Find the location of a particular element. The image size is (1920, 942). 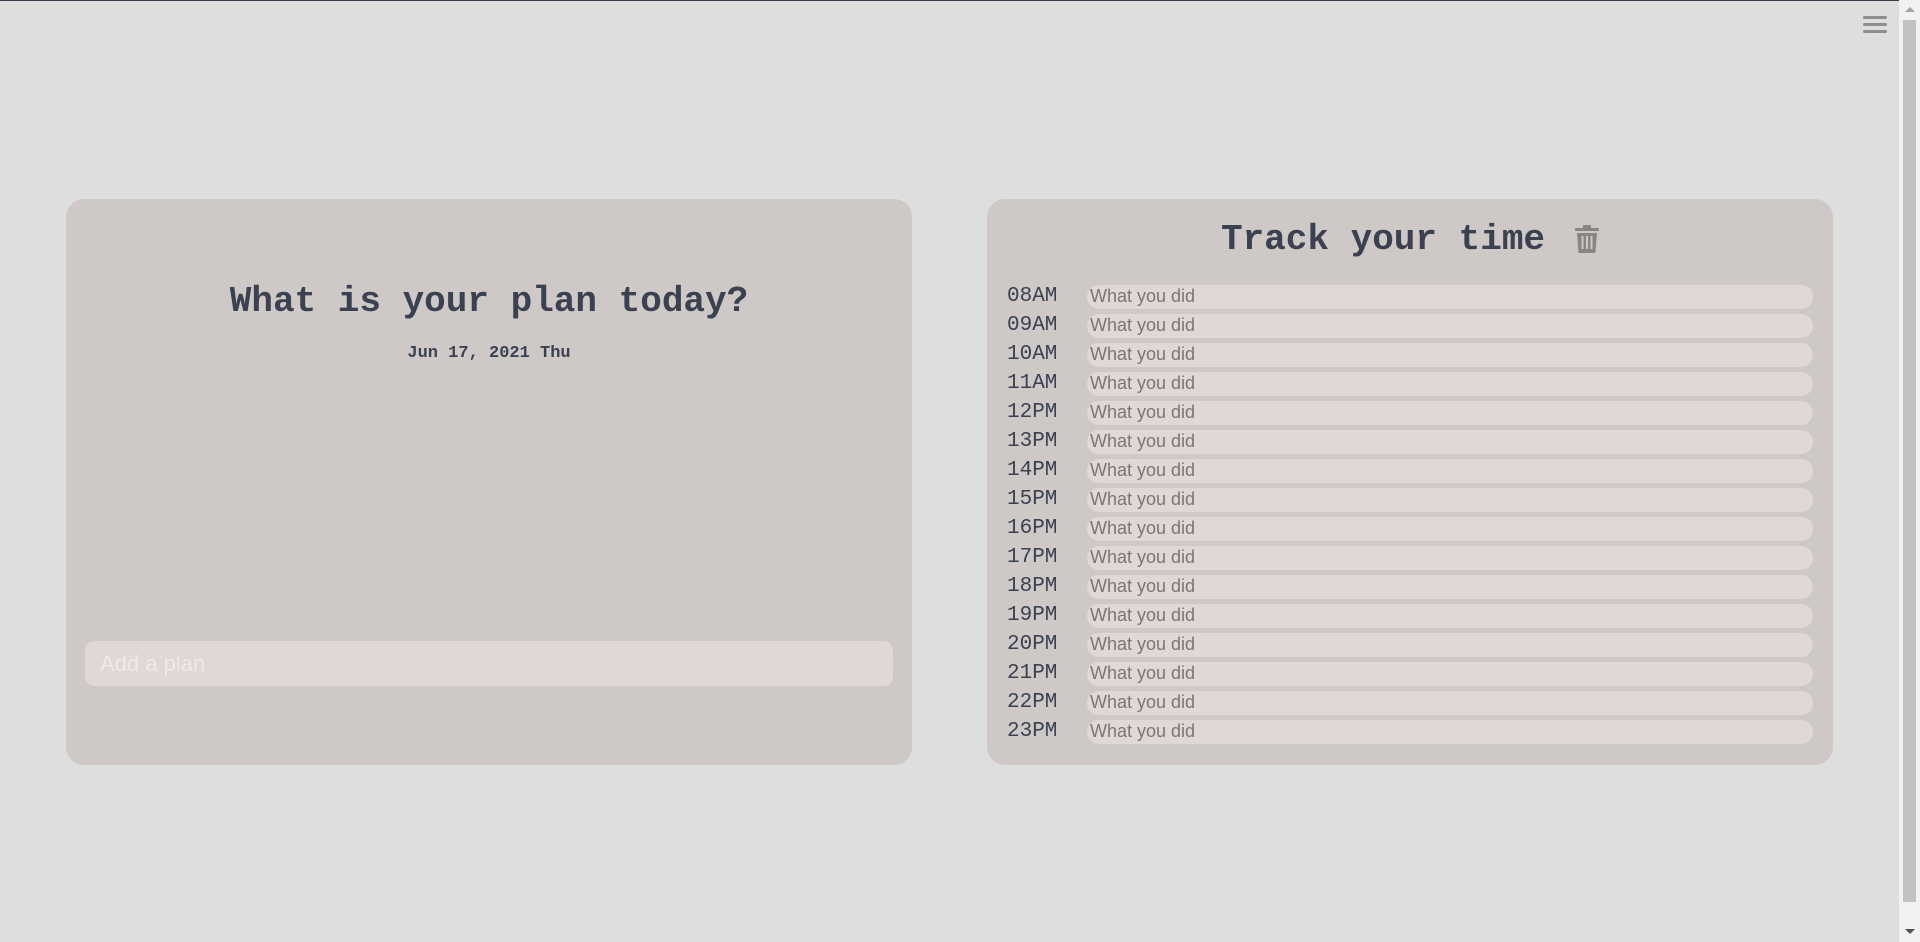

time-entry-row: 11AM is located at coordinates (1410, 383).